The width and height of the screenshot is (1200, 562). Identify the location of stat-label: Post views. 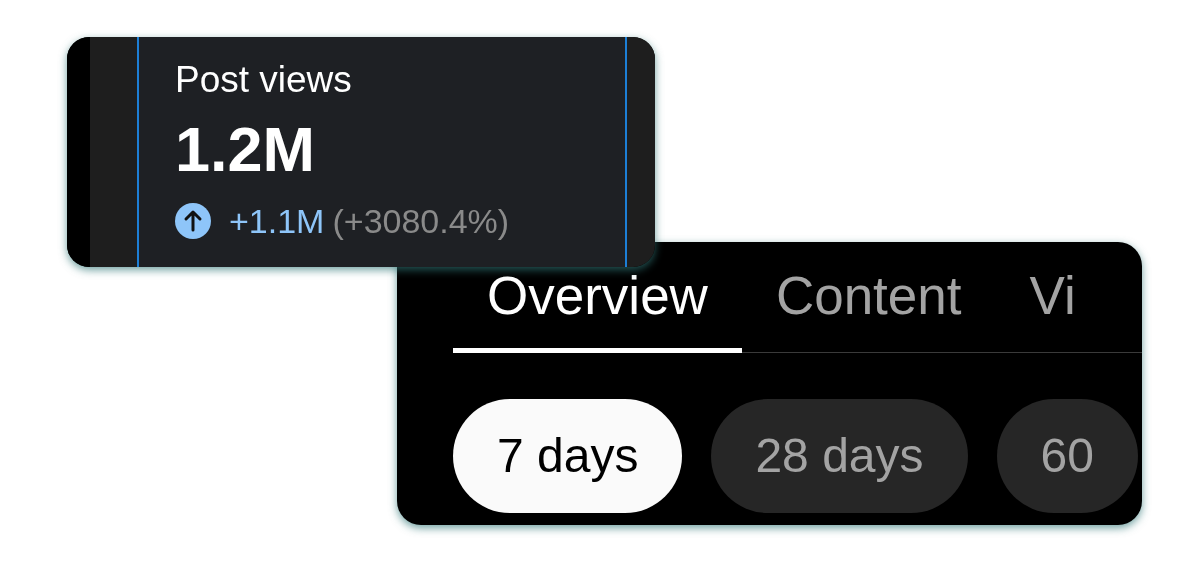
(263, 79).